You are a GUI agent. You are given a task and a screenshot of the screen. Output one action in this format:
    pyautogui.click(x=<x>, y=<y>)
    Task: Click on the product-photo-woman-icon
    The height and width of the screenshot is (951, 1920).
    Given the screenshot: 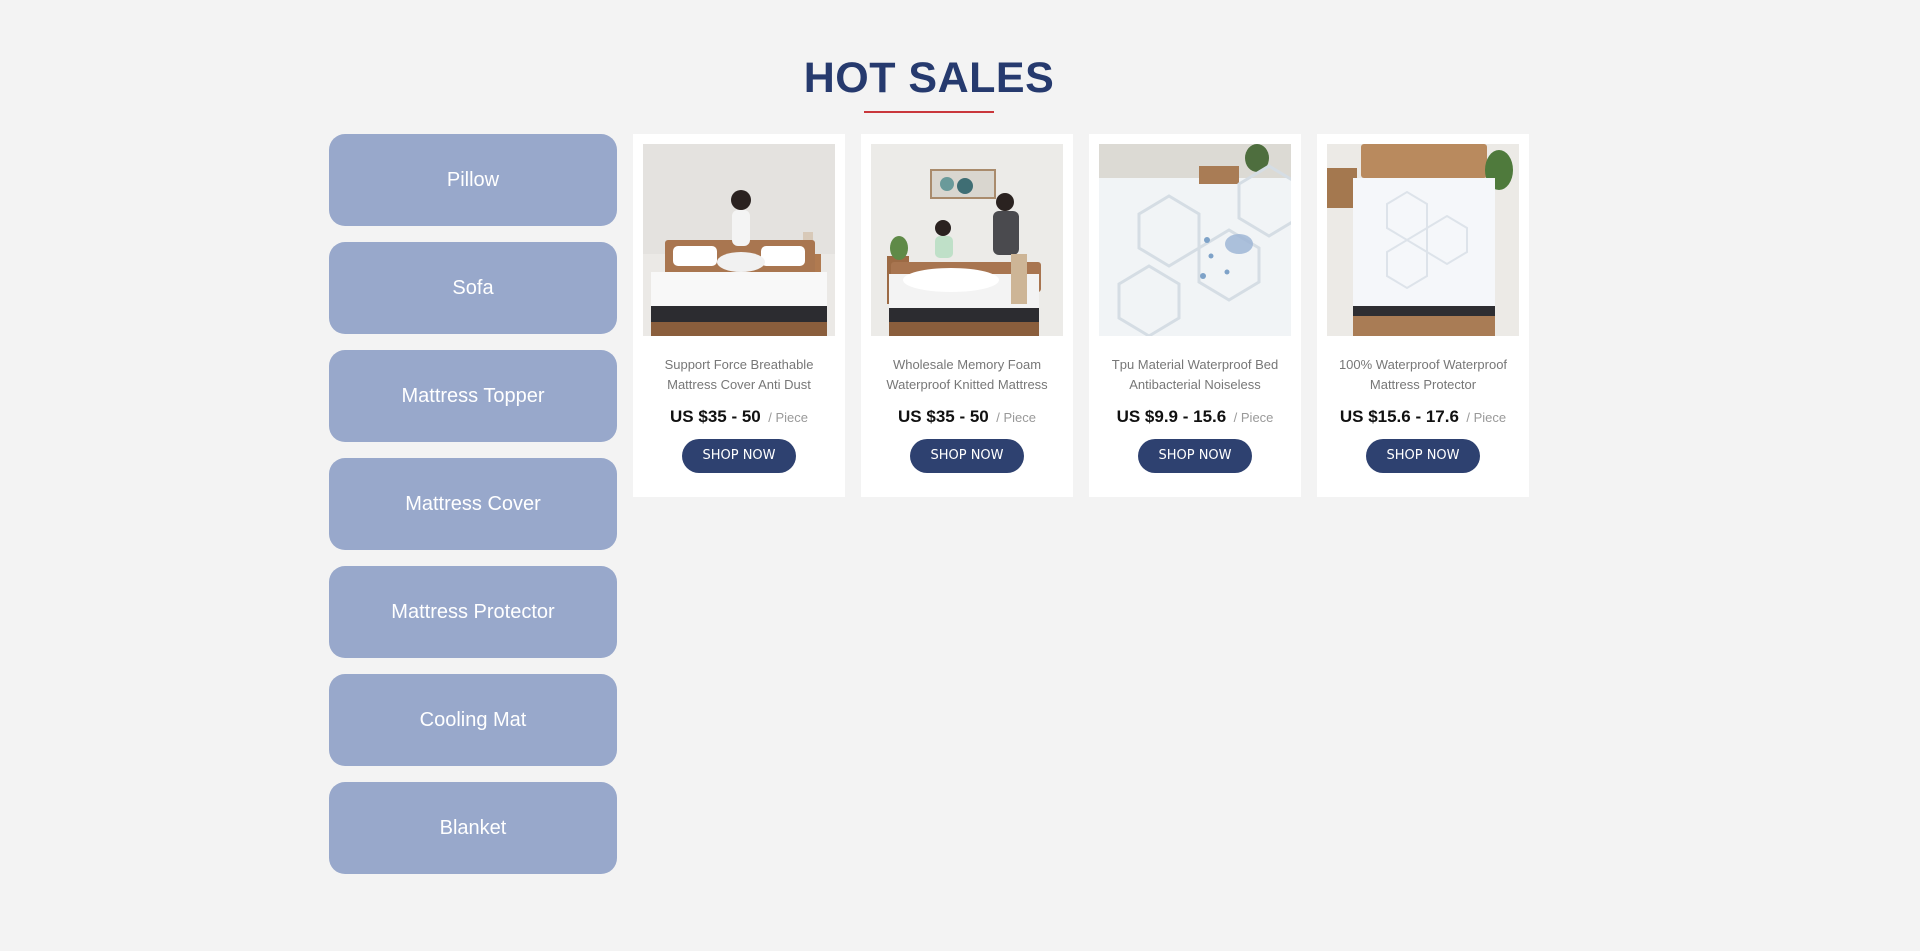 What is the action you would take?
    pyautogui.click(x=739, y=240)
    